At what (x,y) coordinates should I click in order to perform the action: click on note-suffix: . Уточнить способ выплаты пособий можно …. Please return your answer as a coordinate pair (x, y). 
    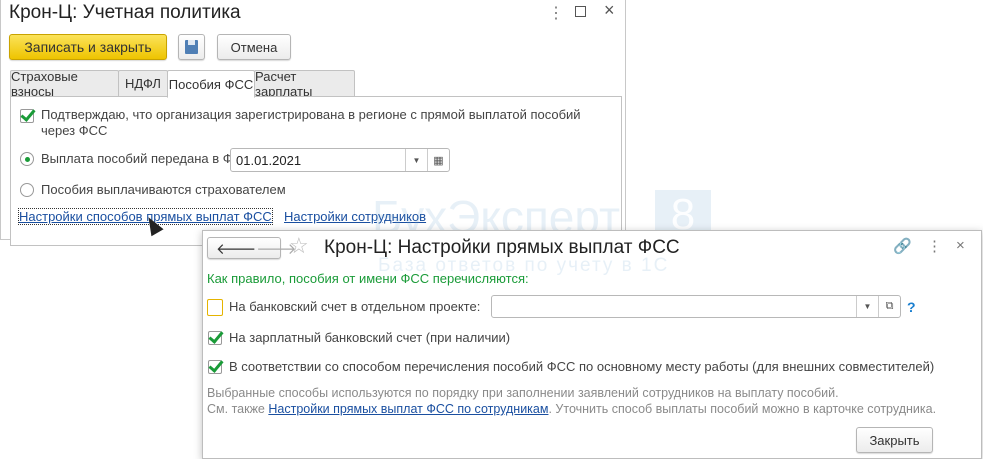
    Looking at the image, I should click on (742, 409).